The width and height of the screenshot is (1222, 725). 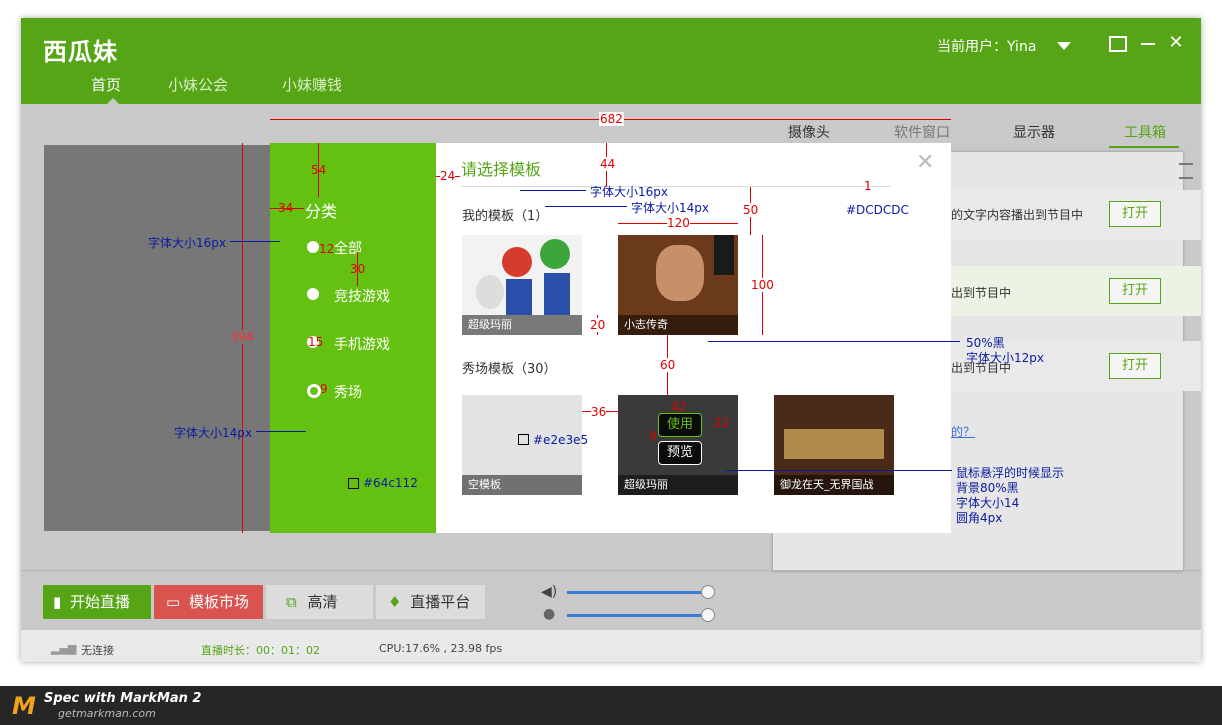 What do you see at coordinates (680, 273) in the screenshot?
I see `portrait-thumbnail` at bounding box center [680, 273].